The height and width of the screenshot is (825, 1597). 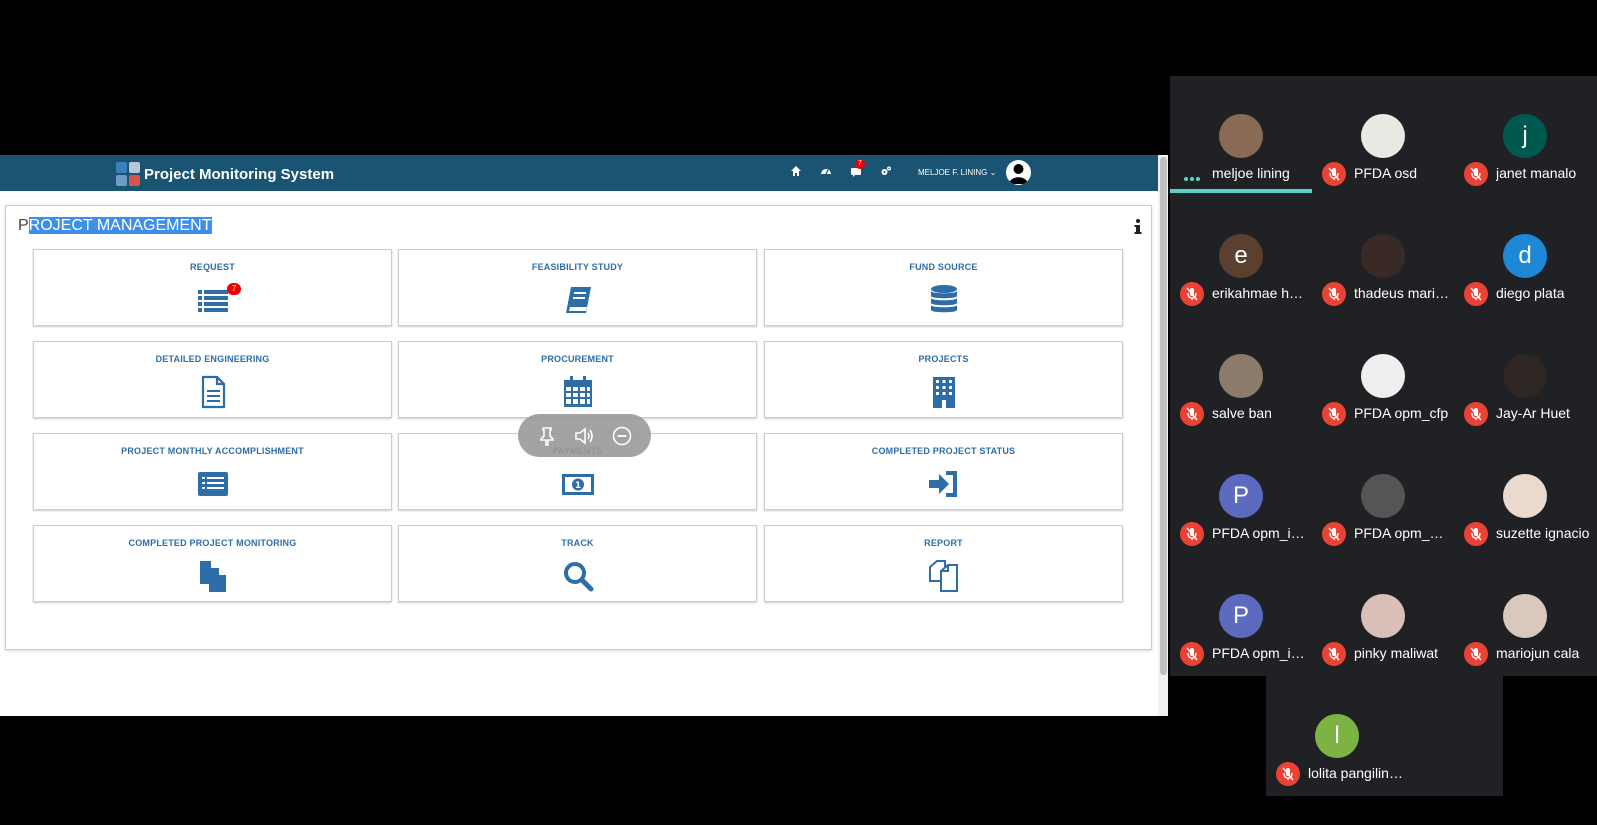 What do you see at coordinates (943, 392) in the screenshot?
I see `building-icon` at bounding box center [943, 392].